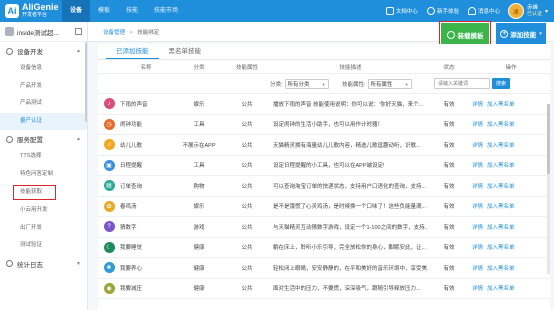  I want to click on nav-device: 设备, so click(76, 11).